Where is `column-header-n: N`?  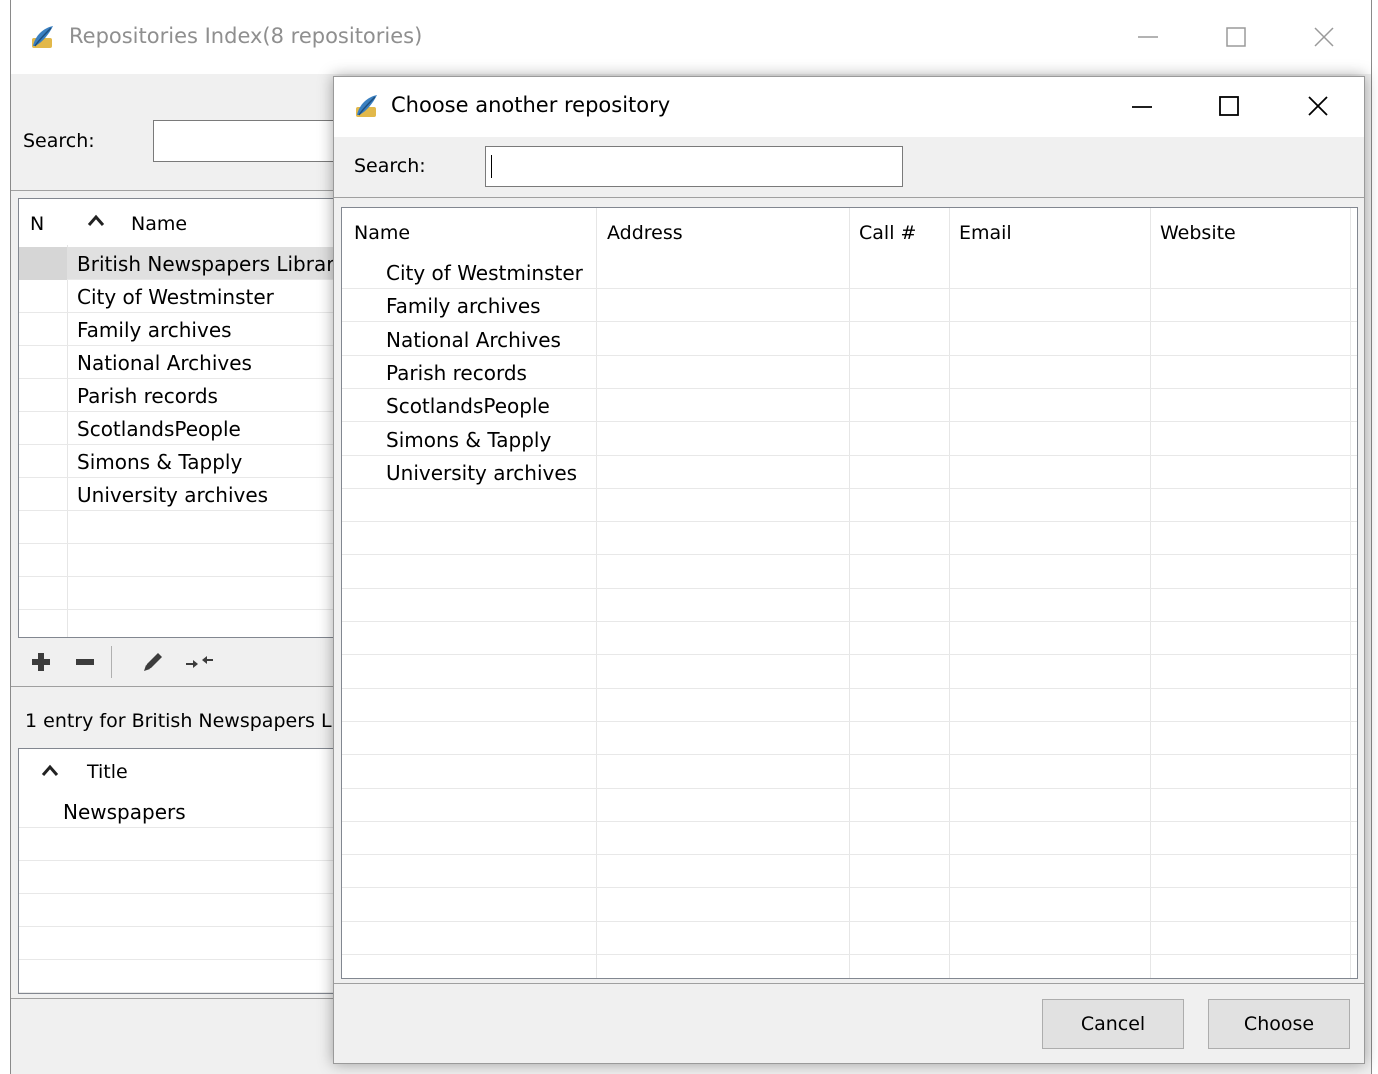
column-header-n: N is located at coordinates (37, 224).